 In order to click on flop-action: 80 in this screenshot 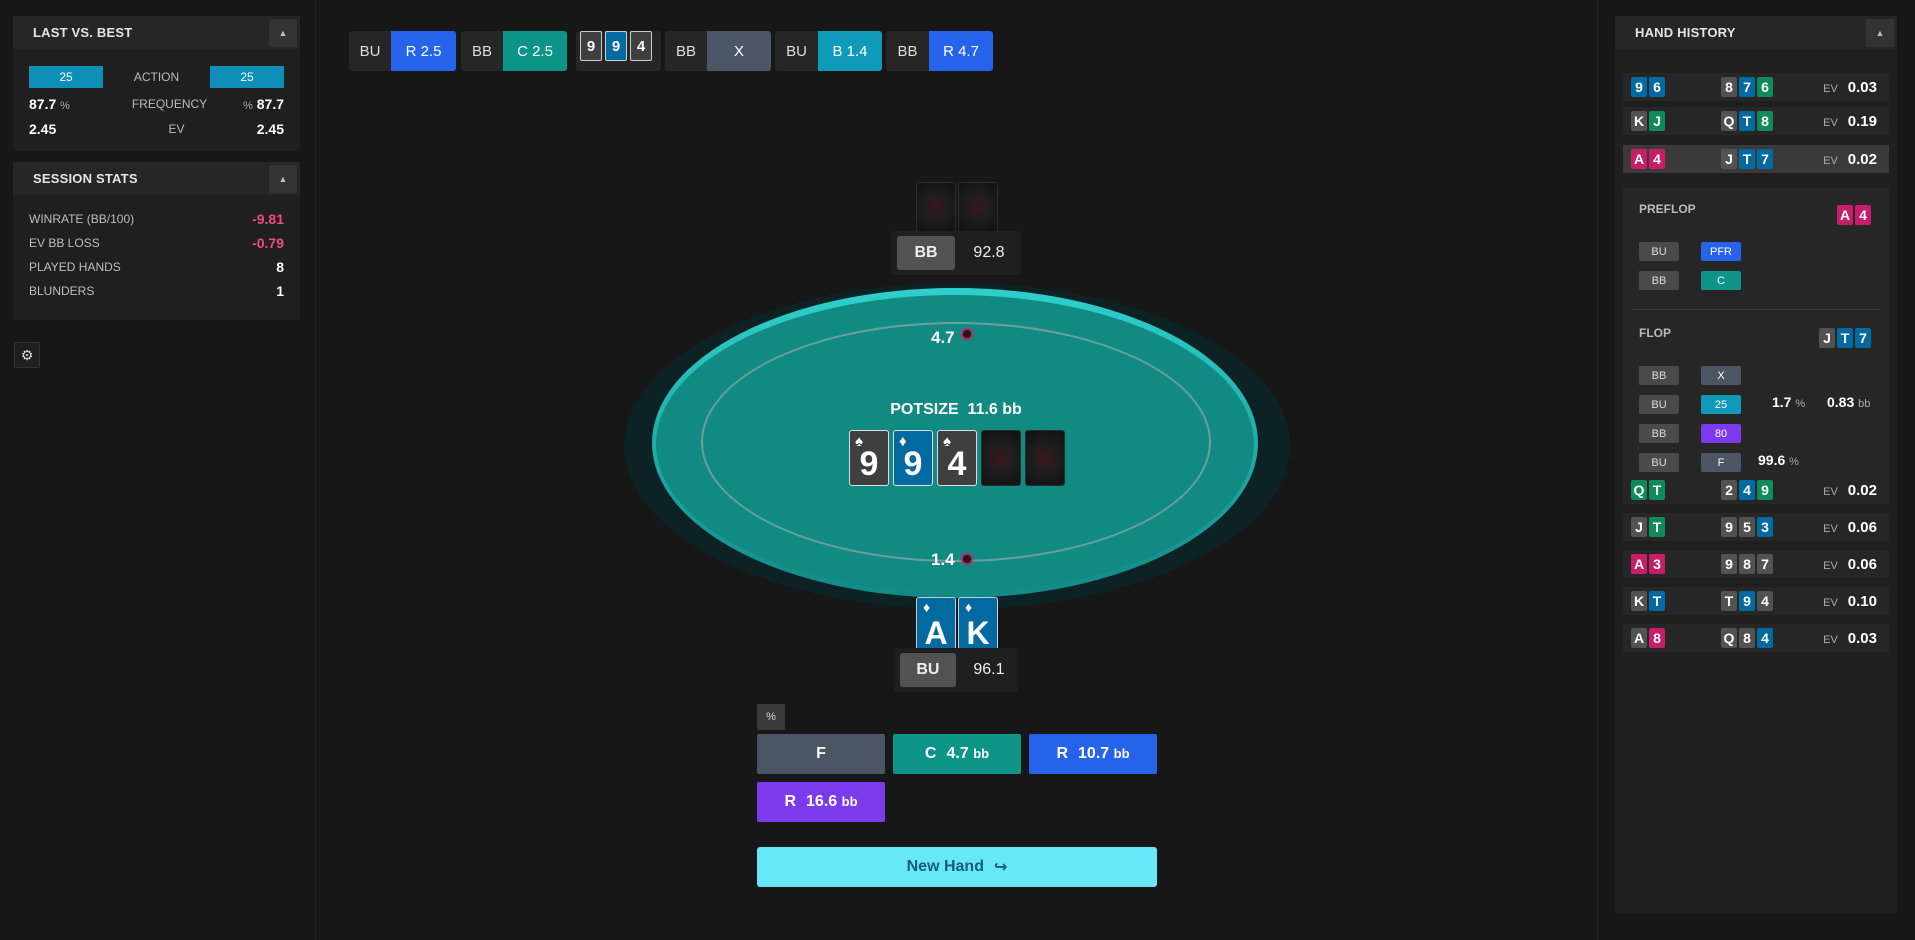, I will do `click(1721, 433)`.